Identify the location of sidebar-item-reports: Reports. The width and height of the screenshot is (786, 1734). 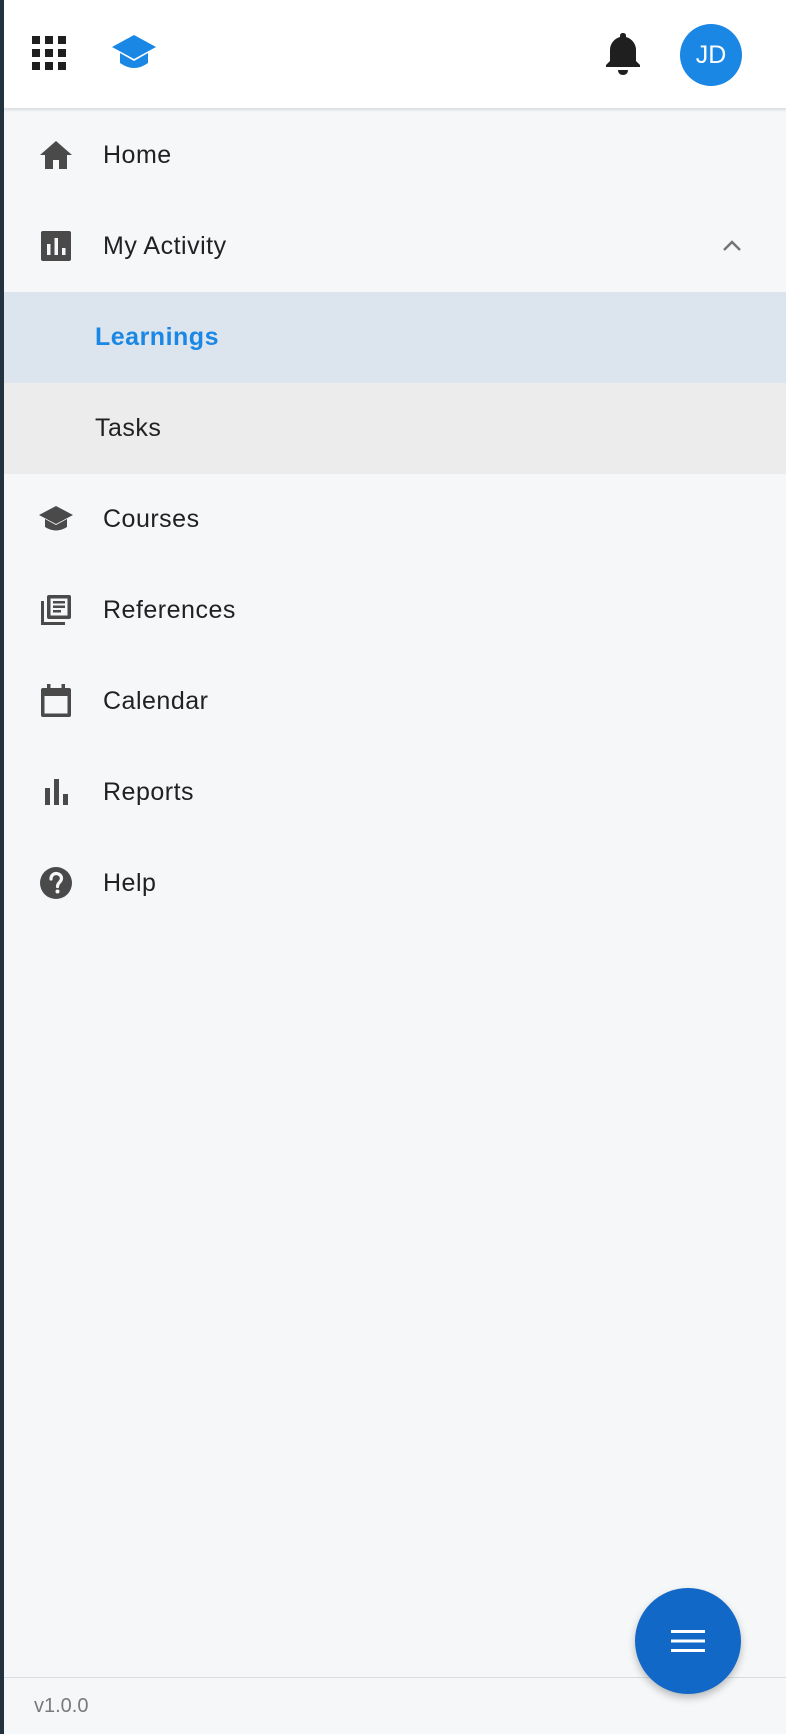
(395, 792).